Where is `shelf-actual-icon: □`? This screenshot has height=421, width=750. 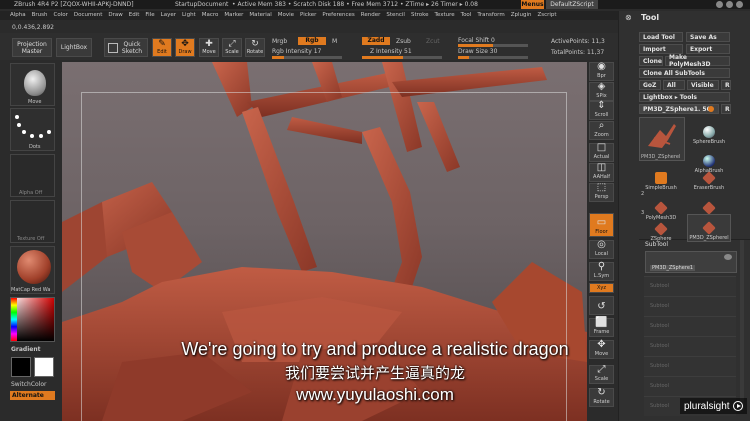
shelf-actual-icon: □ is located at coordinates (601, 147).